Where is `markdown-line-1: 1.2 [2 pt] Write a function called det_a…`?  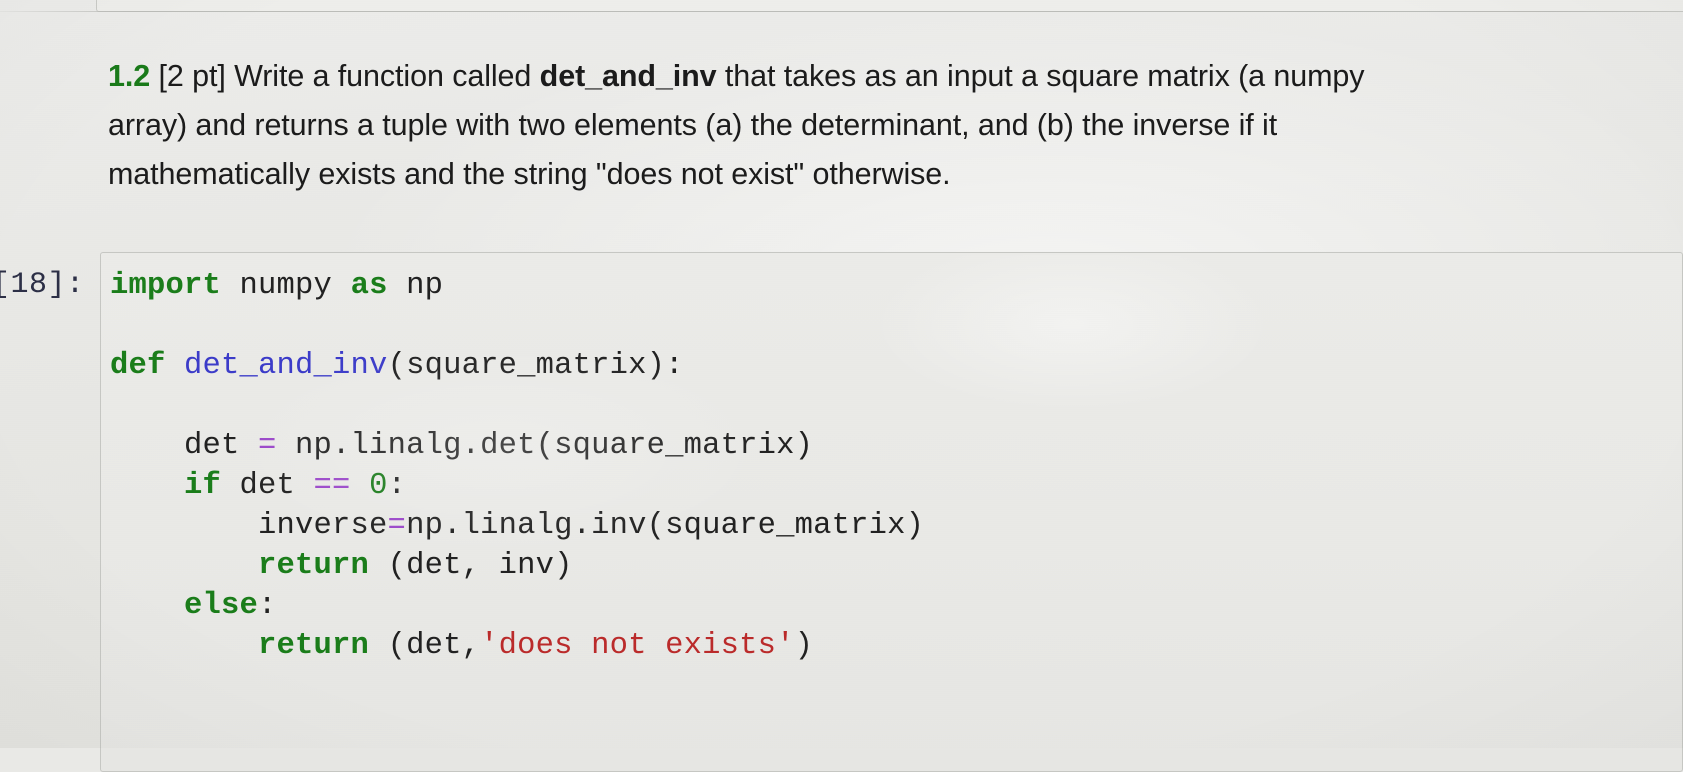
markdown-line-1: 1.2 [2 pt] Write a function called det_a… is located at coordinates (828, 76).